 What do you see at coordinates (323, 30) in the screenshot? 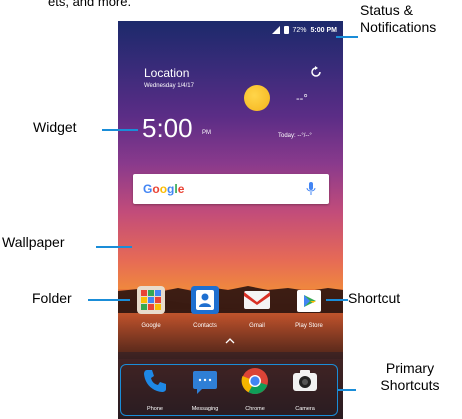
I see `status-time: 5:00 PM` at bounding box center [323, 30].